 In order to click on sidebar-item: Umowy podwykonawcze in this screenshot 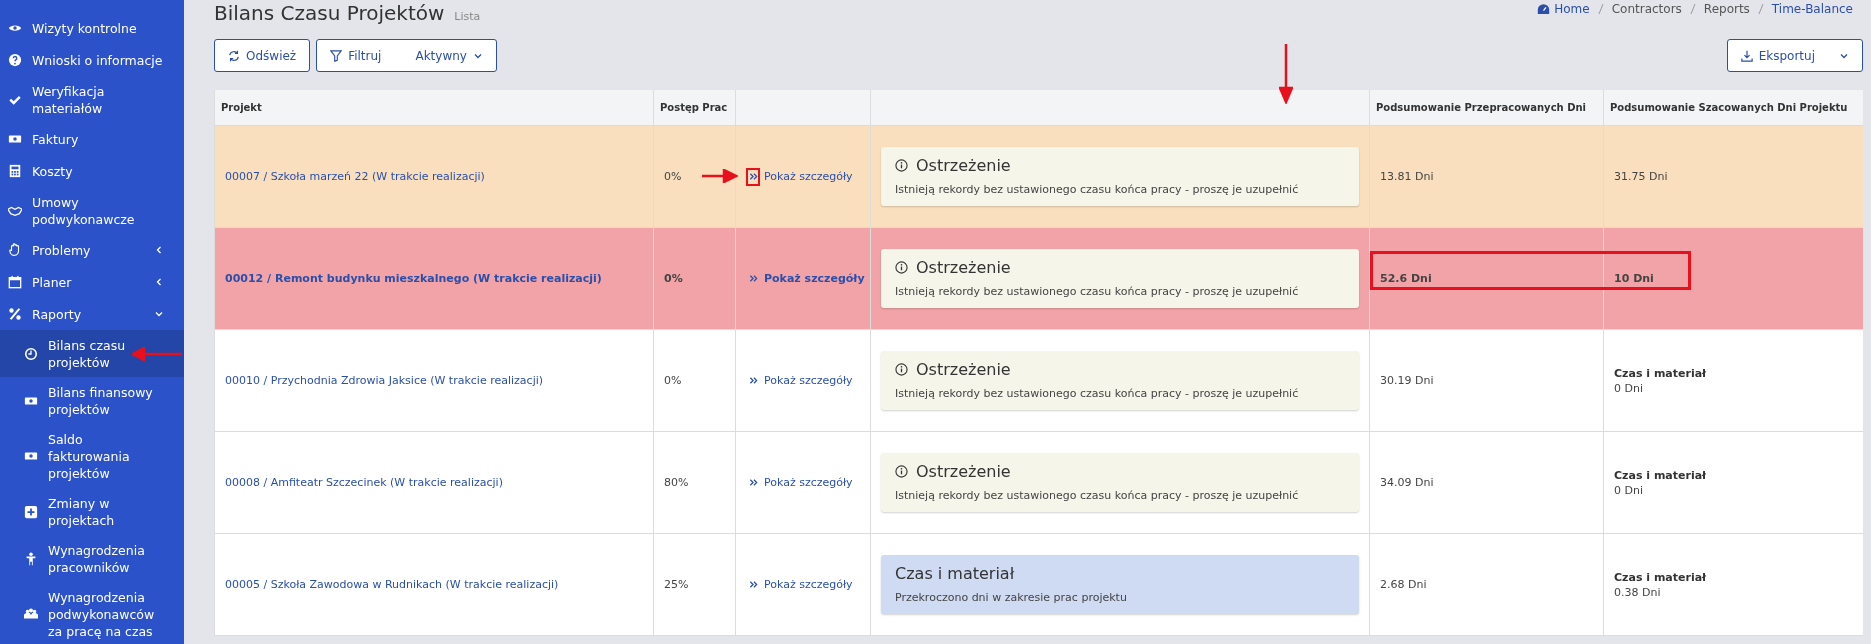, I will do `click(92, 210)`.